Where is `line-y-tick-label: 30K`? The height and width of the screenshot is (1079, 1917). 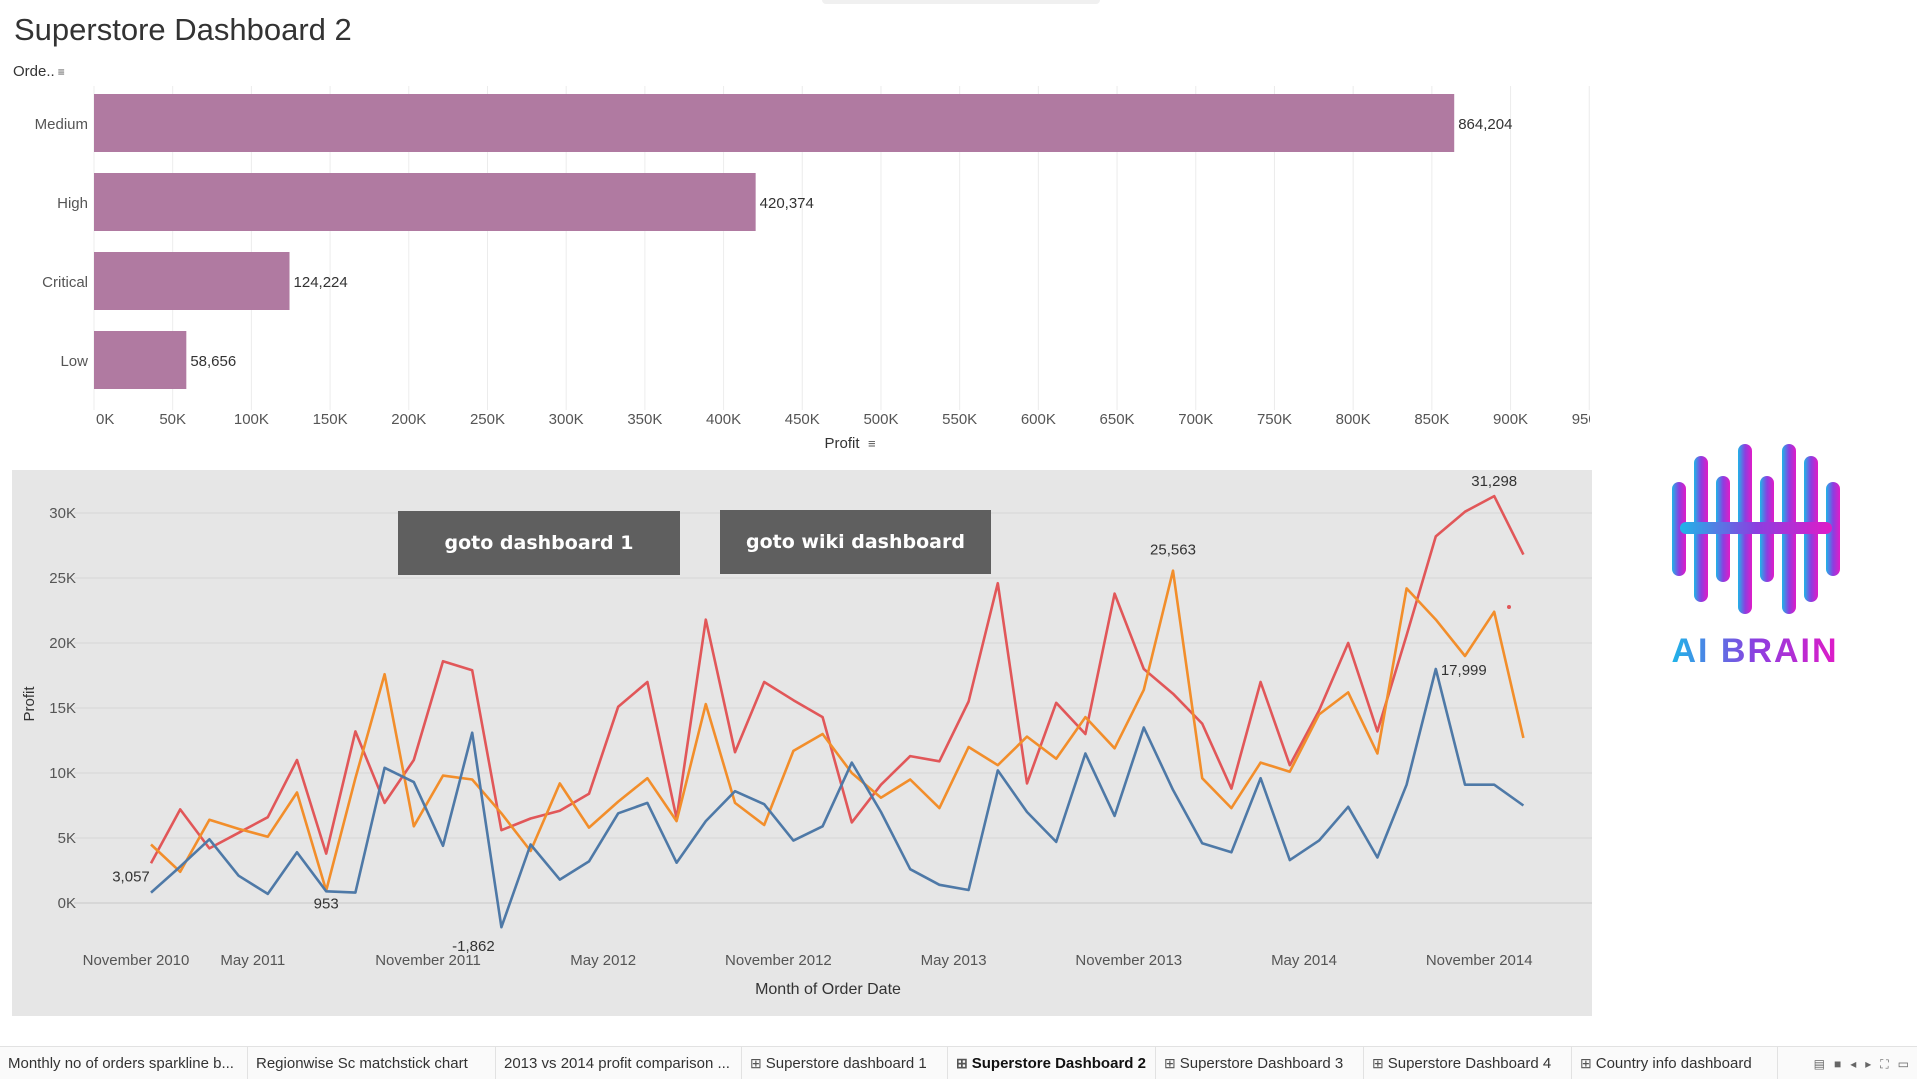
line-y-tick-label: 30K is located at coordinates (62, 513).